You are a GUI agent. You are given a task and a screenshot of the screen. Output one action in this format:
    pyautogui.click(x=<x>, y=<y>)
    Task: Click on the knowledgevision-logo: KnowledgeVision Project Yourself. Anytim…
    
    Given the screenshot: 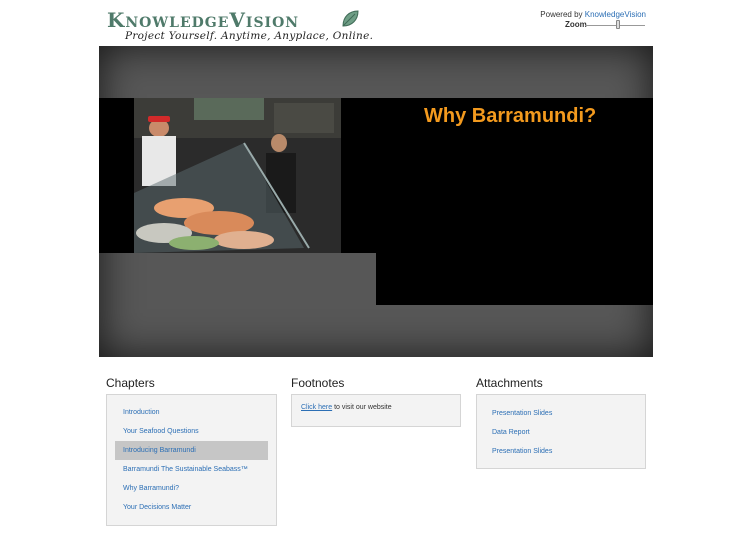 What is the action you would take?
    pyautogui.click(x=239, y=26)
    